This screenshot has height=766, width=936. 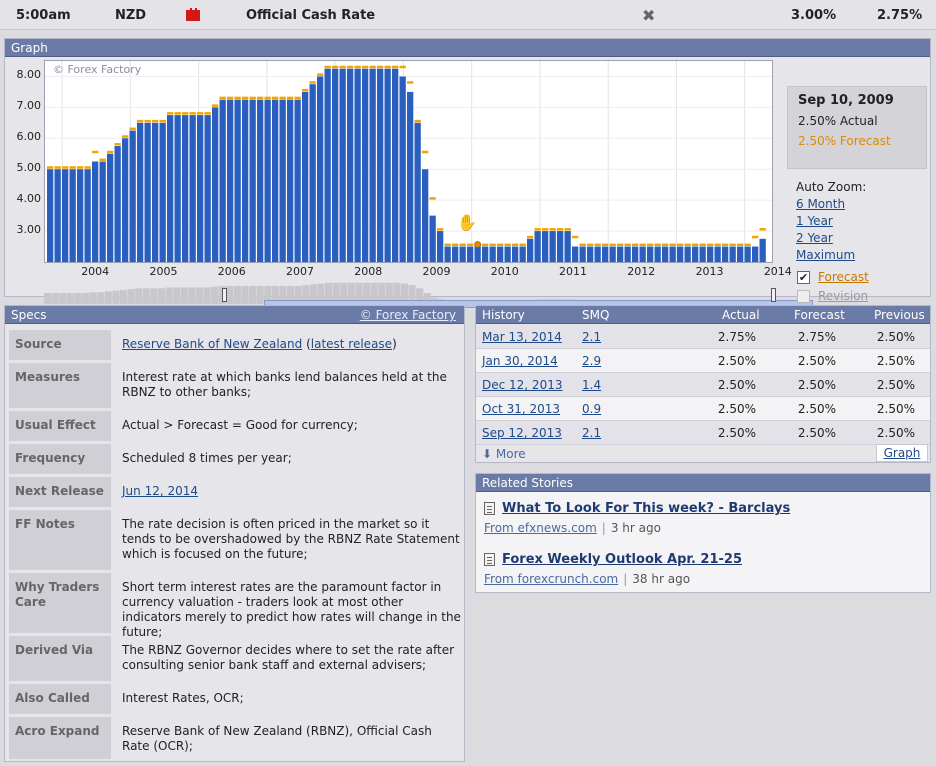 What do you see at coordinates (428, 295) in the screenshot?
I see `overview-navigator` at bounding box center [428, 295].